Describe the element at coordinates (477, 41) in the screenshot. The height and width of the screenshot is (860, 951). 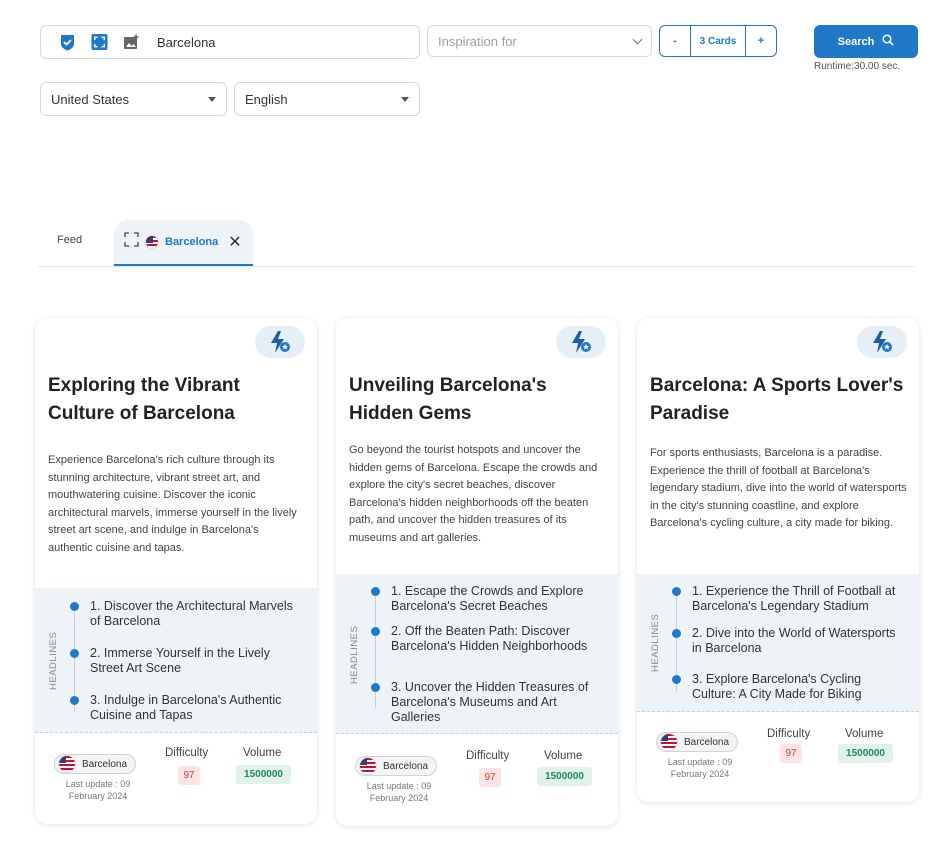
I see `inspiration-placeholder: Inspiration for` at that location.